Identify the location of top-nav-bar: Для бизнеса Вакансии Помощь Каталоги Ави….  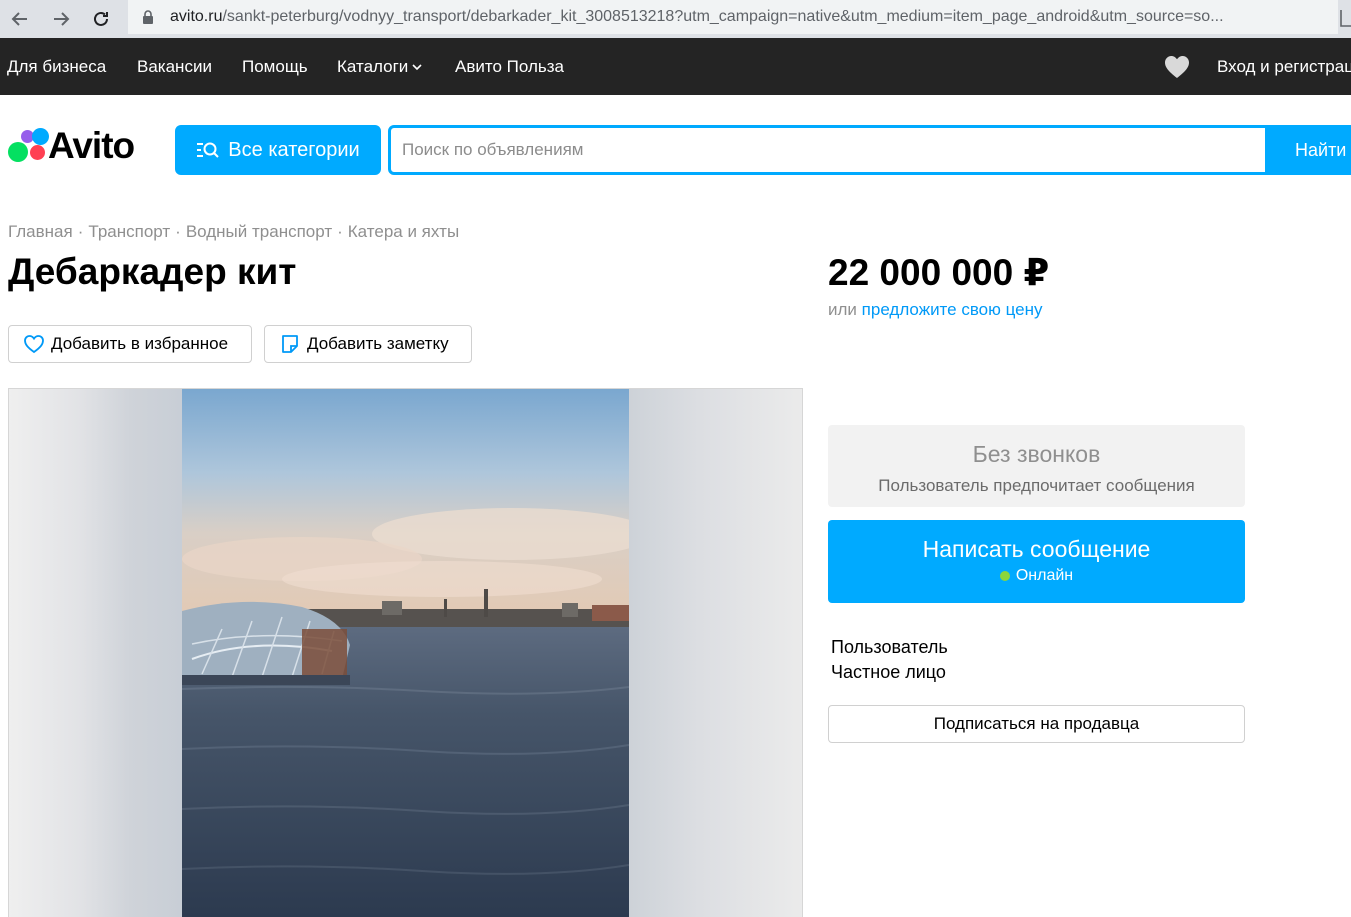
(675, 66).